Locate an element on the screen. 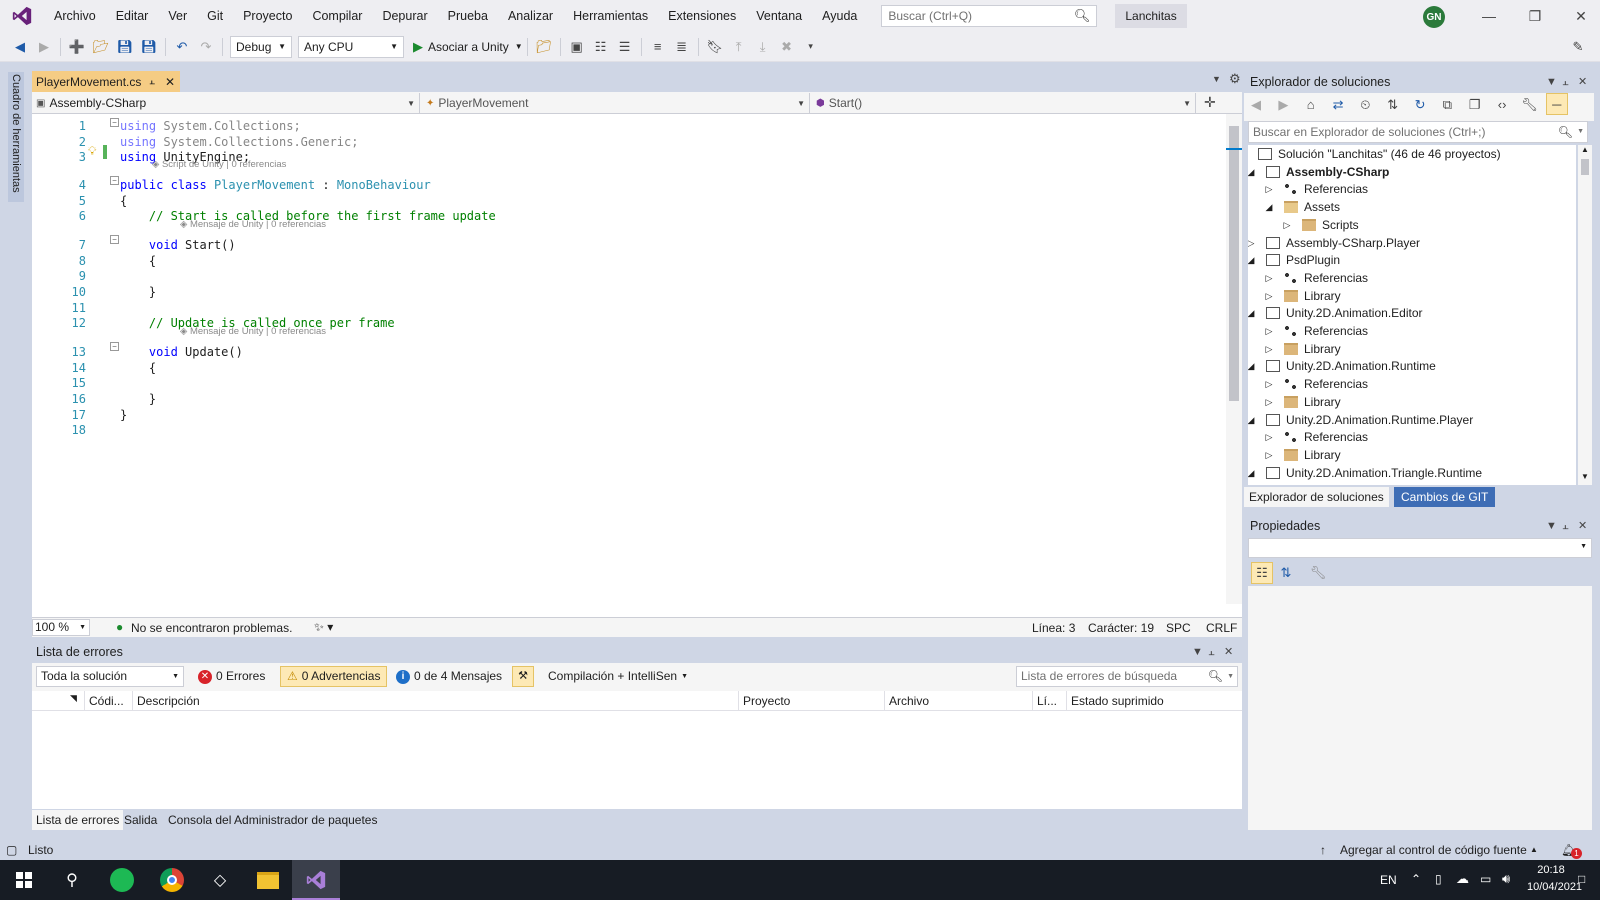 The width and height of the screenshot is (1600, 900). no-issues-text: No se encontraron problemas. is located at coordinates (211, 628).